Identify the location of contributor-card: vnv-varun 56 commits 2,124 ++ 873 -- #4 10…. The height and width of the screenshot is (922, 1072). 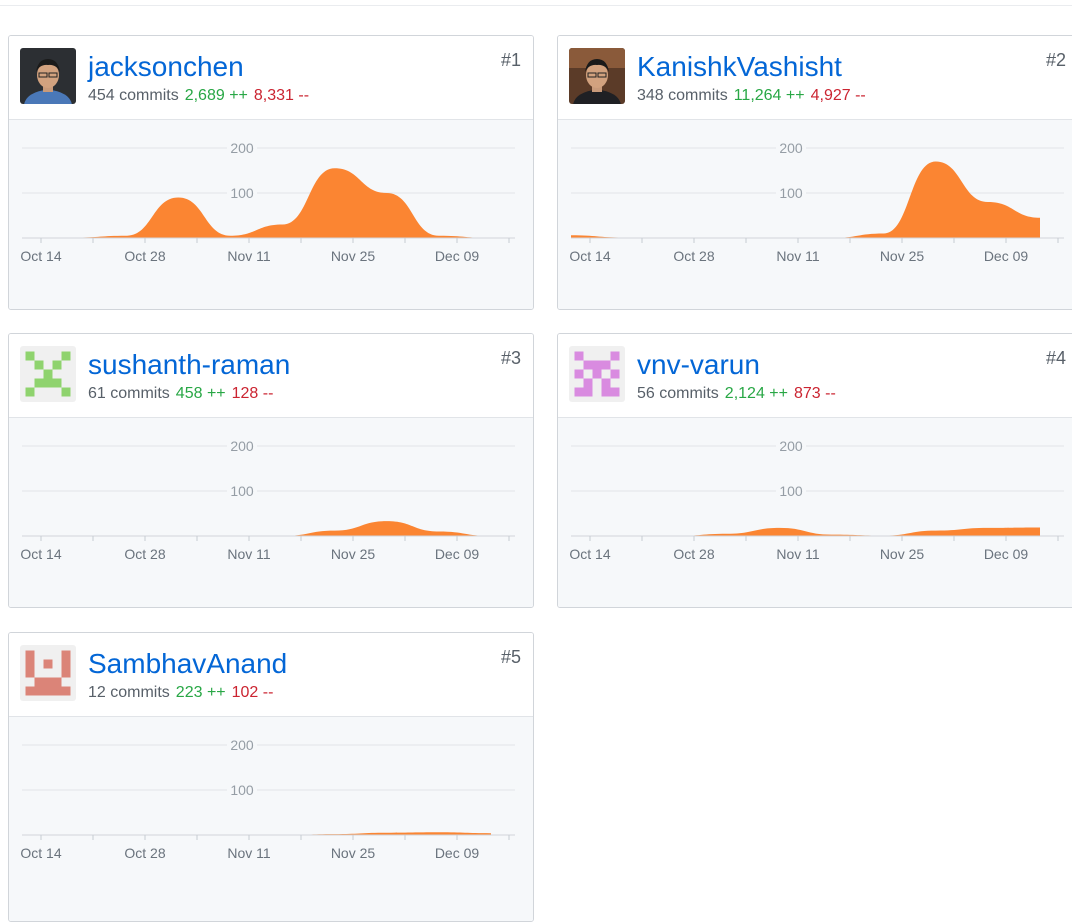
(814, 470).